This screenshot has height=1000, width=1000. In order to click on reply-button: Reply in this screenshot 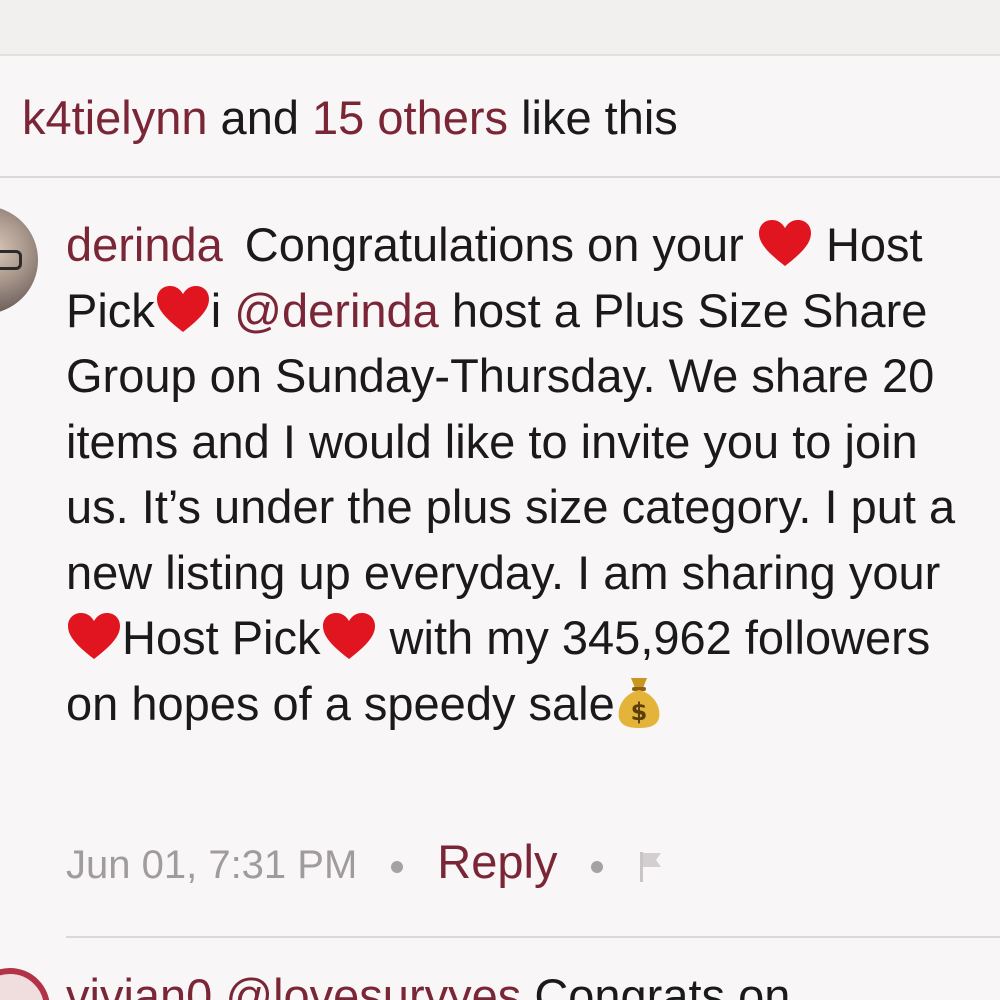, I will do `click(497, 861)`.